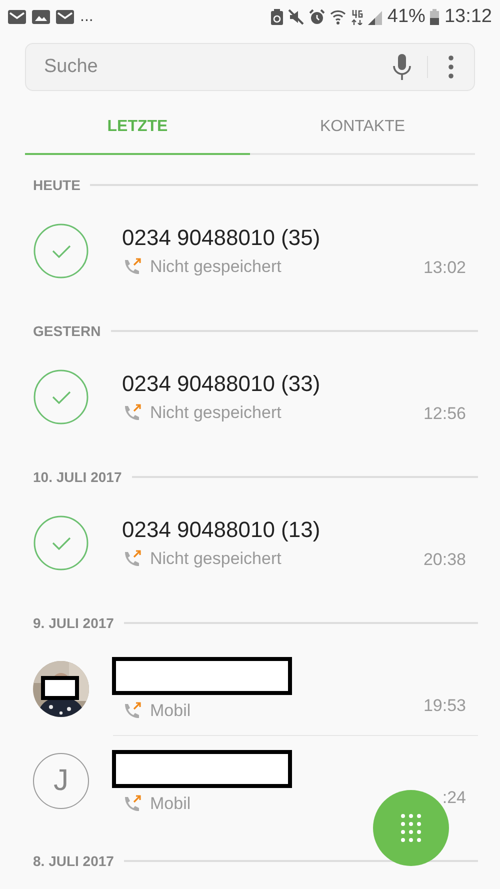  What do you see at coordinates (362, 127) in the screenshot?
I see `tab: KONTAKTE` at bounding box center [362, 127].